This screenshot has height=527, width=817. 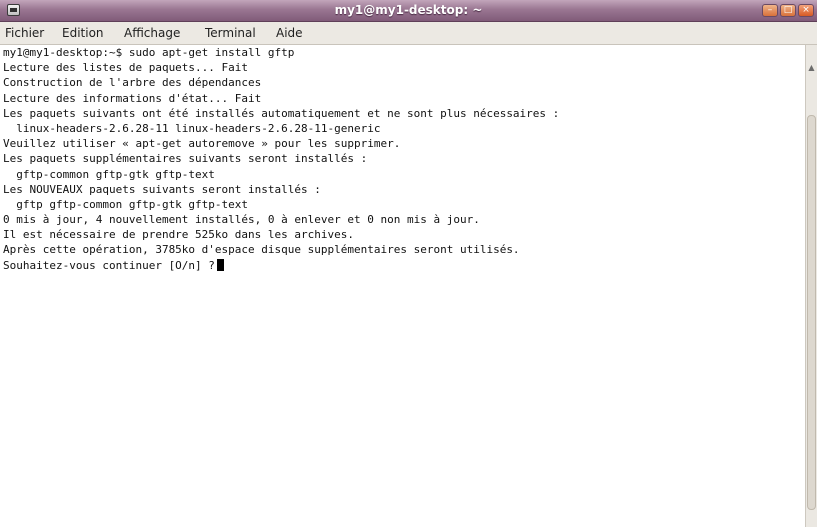 I want to click on terminal-line: Lecture des informations d'état... Fait, so click(x=132, y=98).